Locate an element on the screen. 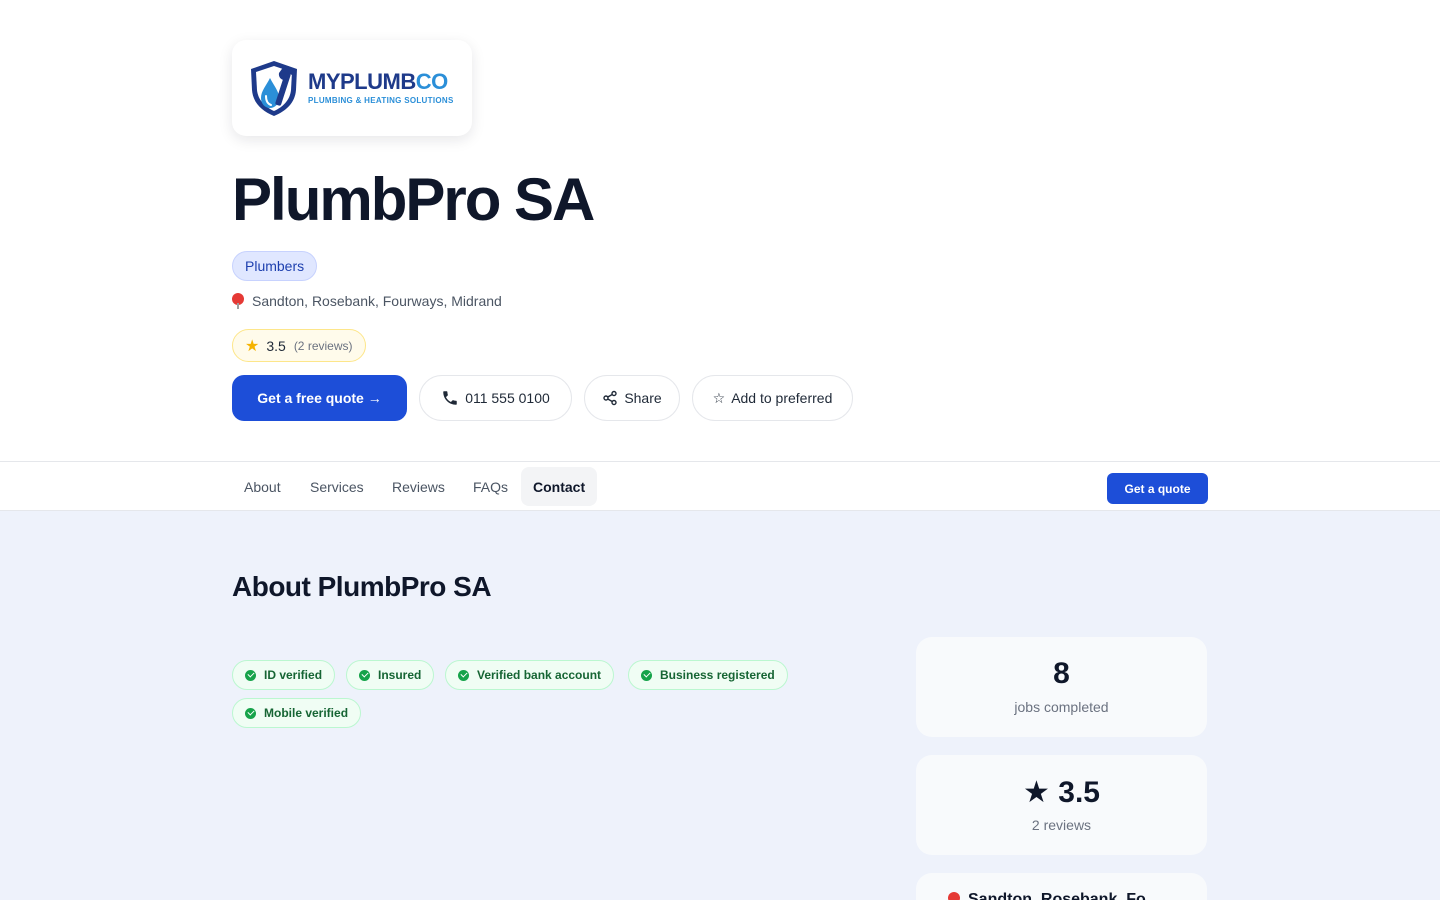 Image resolution: width=1440 pixels, height=900 pixels. location-card: Sandton, Rosebank, Fo is located at coordinates (1061, 886).